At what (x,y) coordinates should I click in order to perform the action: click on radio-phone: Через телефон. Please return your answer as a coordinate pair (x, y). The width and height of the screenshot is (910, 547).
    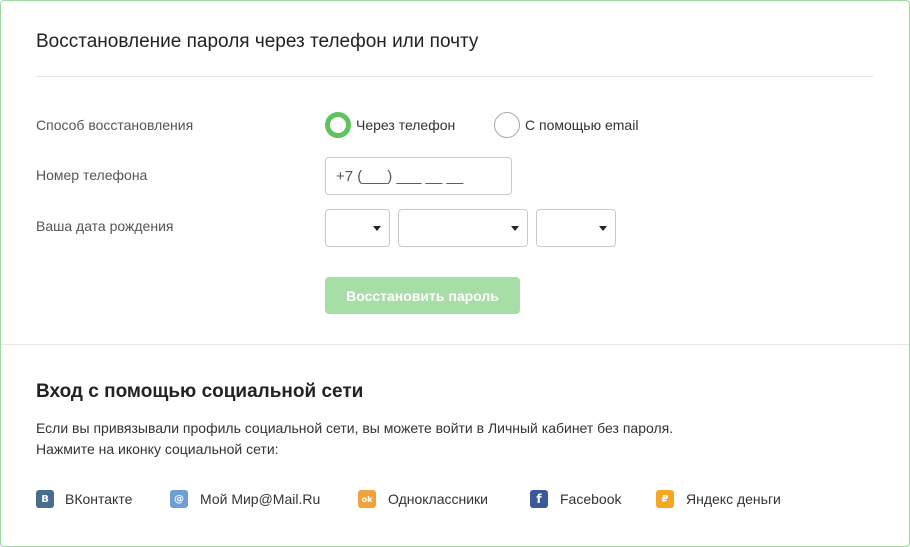
    Looking at the image, I should click on (390, 125).